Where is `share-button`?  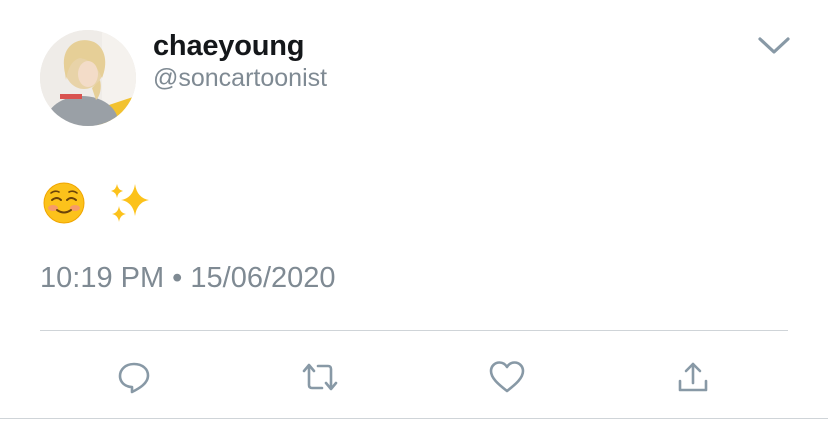 share-button is located at coordinates (693, 377).